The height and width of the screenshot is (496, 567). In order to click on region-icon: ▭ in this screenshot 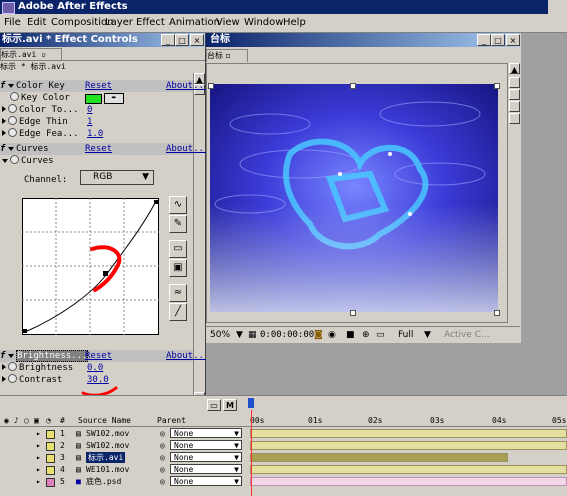, I will do `click(380, 335)`.